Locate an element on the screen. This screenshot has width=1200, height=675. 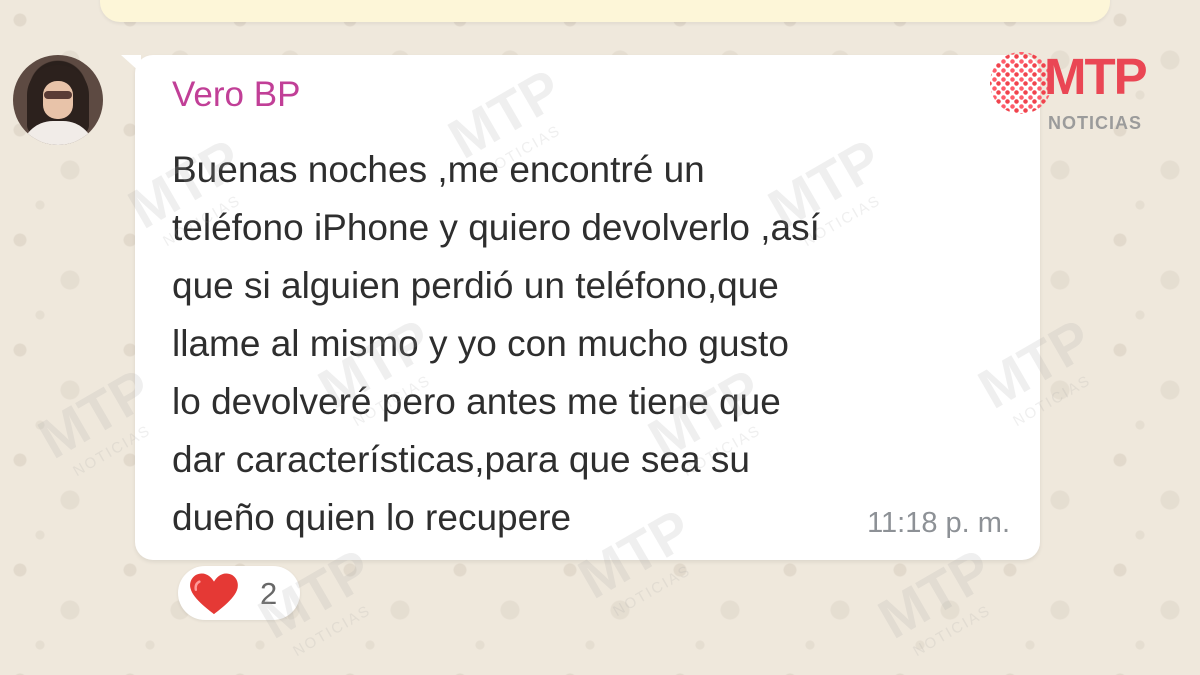
avatar is located at coordinates (58, 100).